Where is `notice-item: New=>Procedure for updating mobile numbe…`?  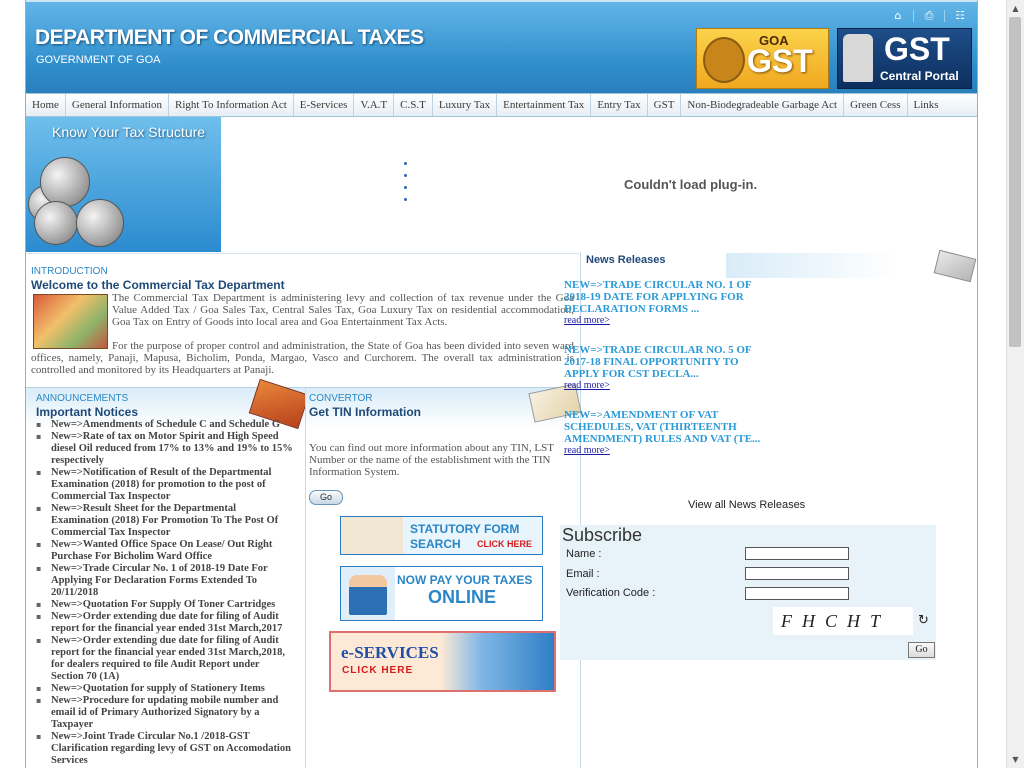
notice-item: New=>Procedure for updating mobile numbe… is located at coordinates (165, 713).